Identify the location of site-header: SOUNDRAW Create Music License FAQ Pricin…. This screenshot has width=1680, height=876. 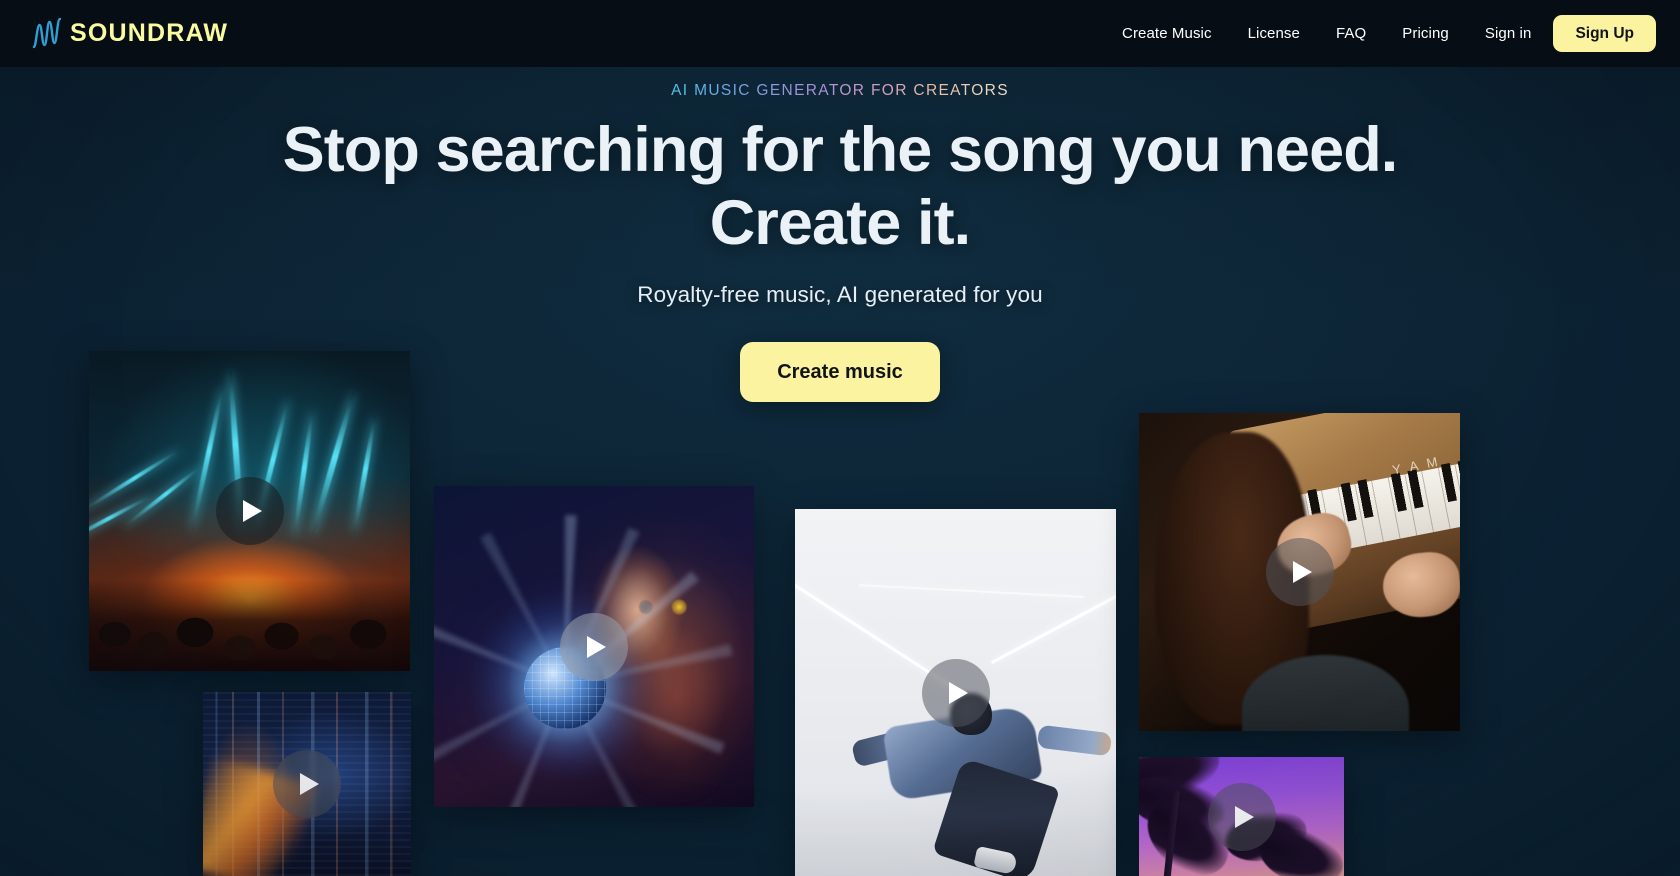
(840, 33).